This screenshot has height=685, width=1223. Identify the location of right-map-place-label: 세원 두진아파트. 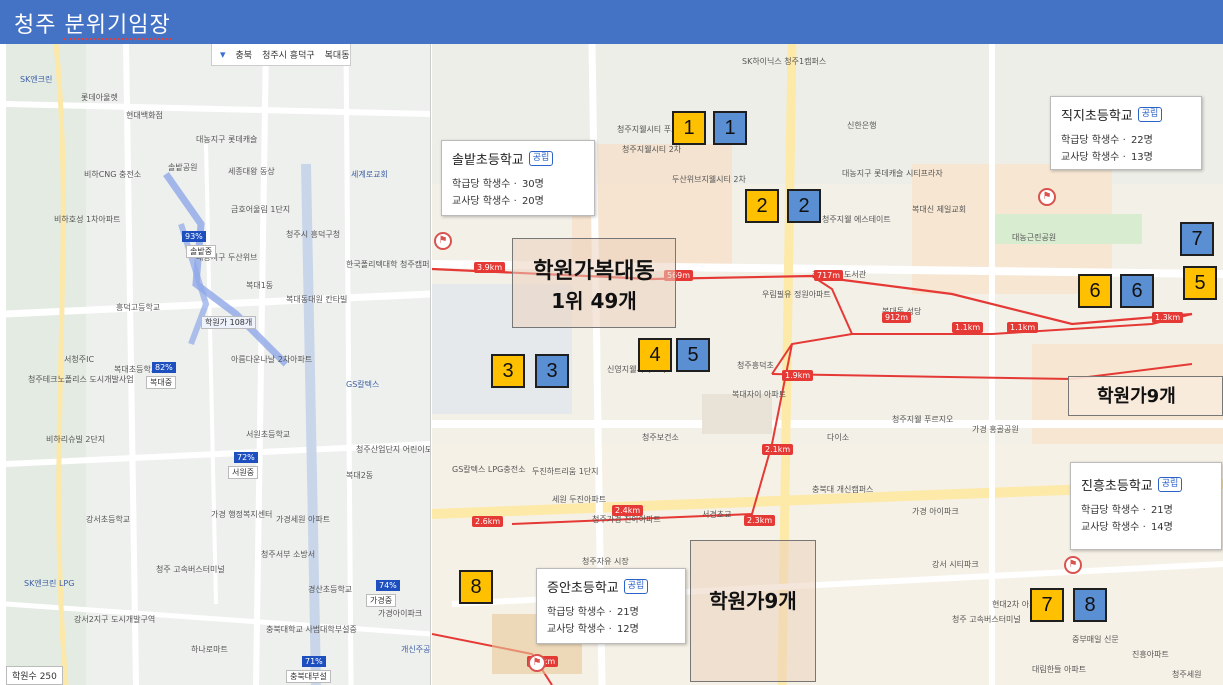
(579, 499).